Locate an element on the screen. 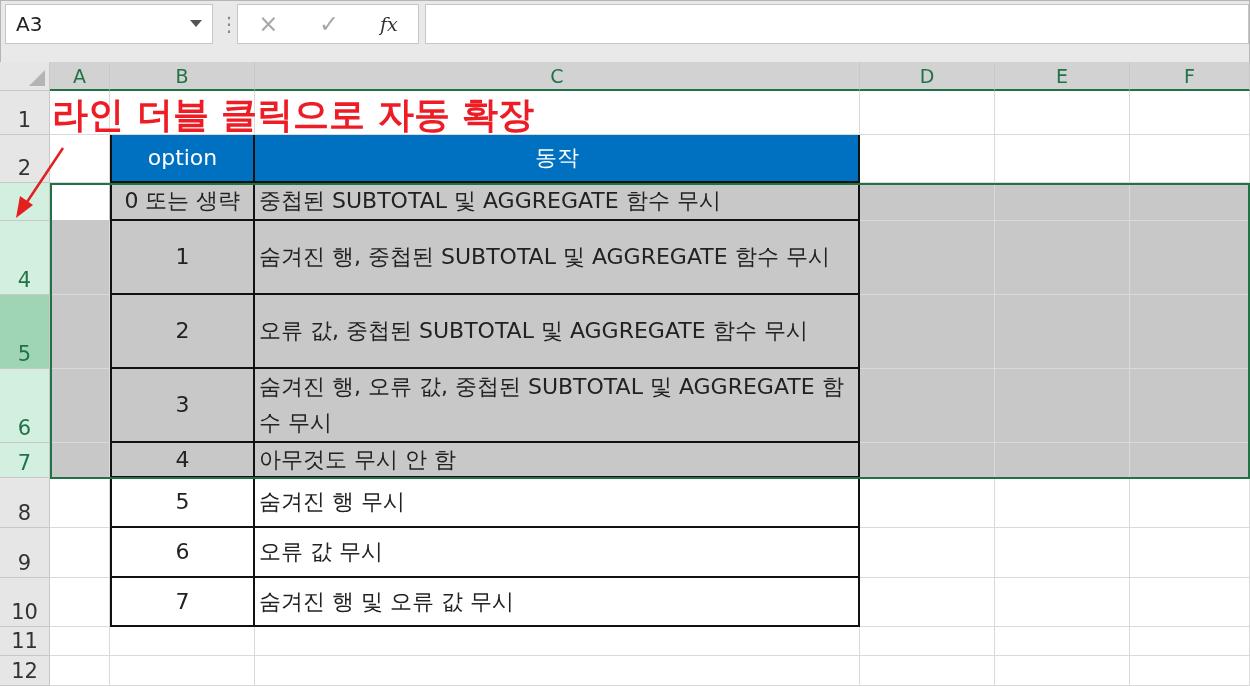 The image size is (1250, 686). table-cell: 숨겨진 행 무시 is located at coordinates (557, 503).